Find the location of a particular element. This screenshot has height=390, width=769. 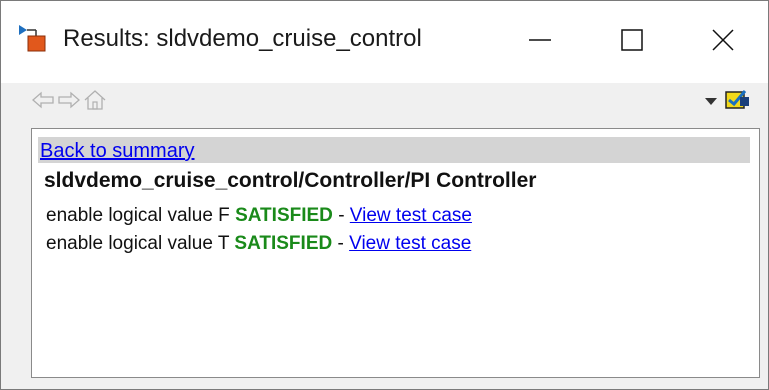

minimize-icon is located at coordinates (540, 42).